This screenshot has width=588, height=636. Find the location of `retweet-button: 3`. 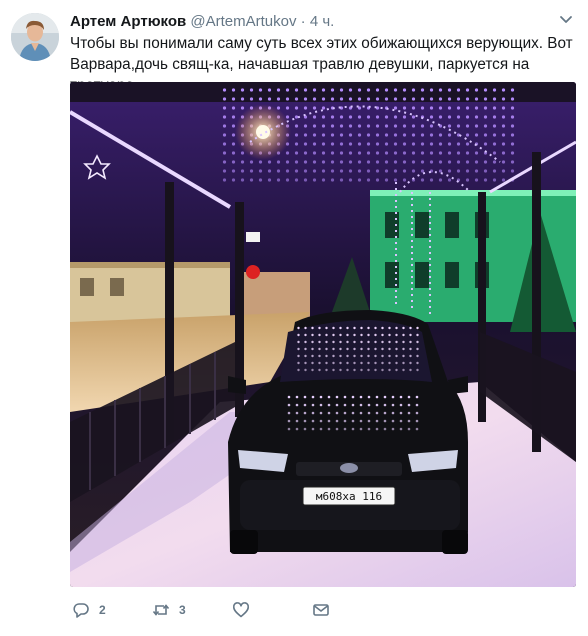

retweet-button: 3 is located at coordinates (169, 610).